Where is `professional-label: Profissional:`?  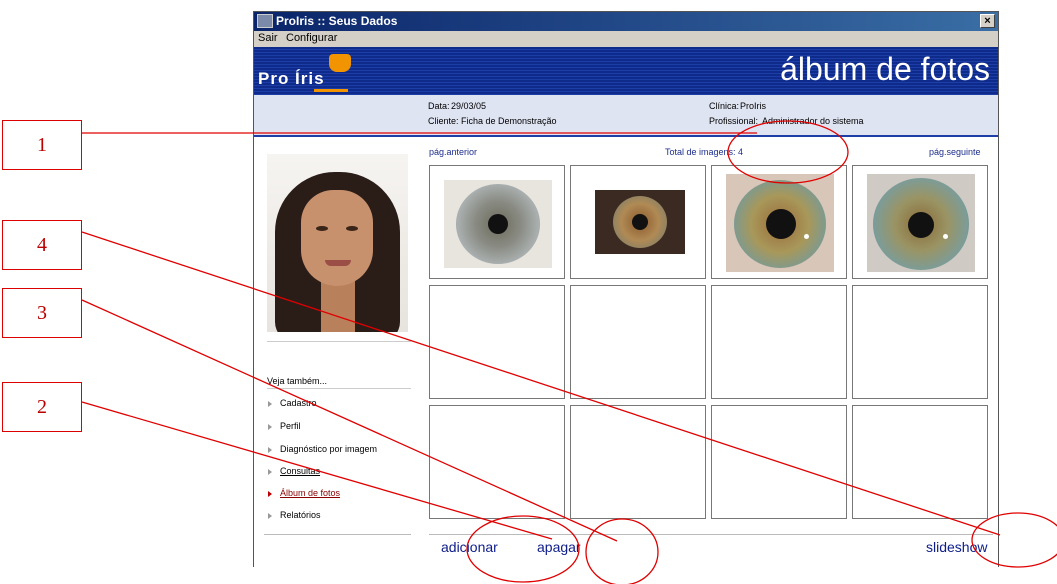 professional-label: Profissional: is located at coordinates (734, 121).